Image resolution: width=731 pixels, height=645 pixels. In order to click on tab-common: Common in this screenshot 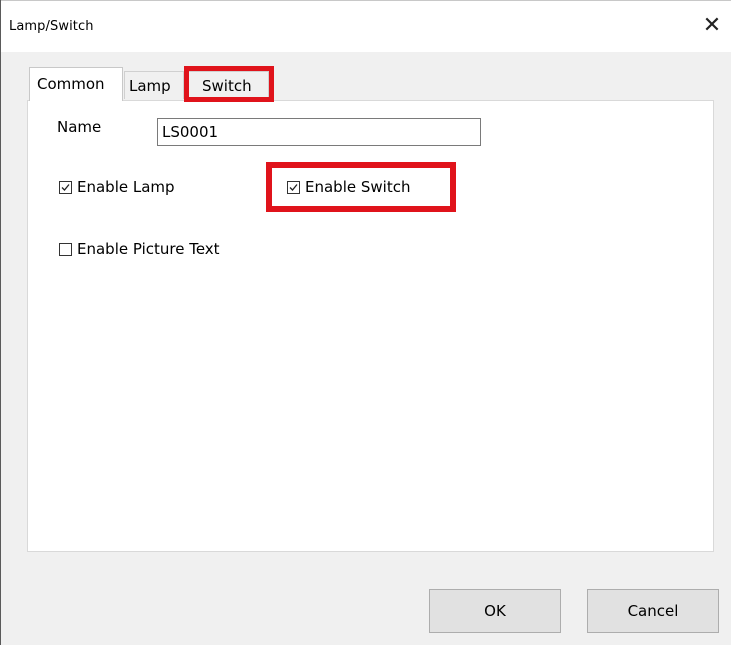, I will do `click(76, 84)`.